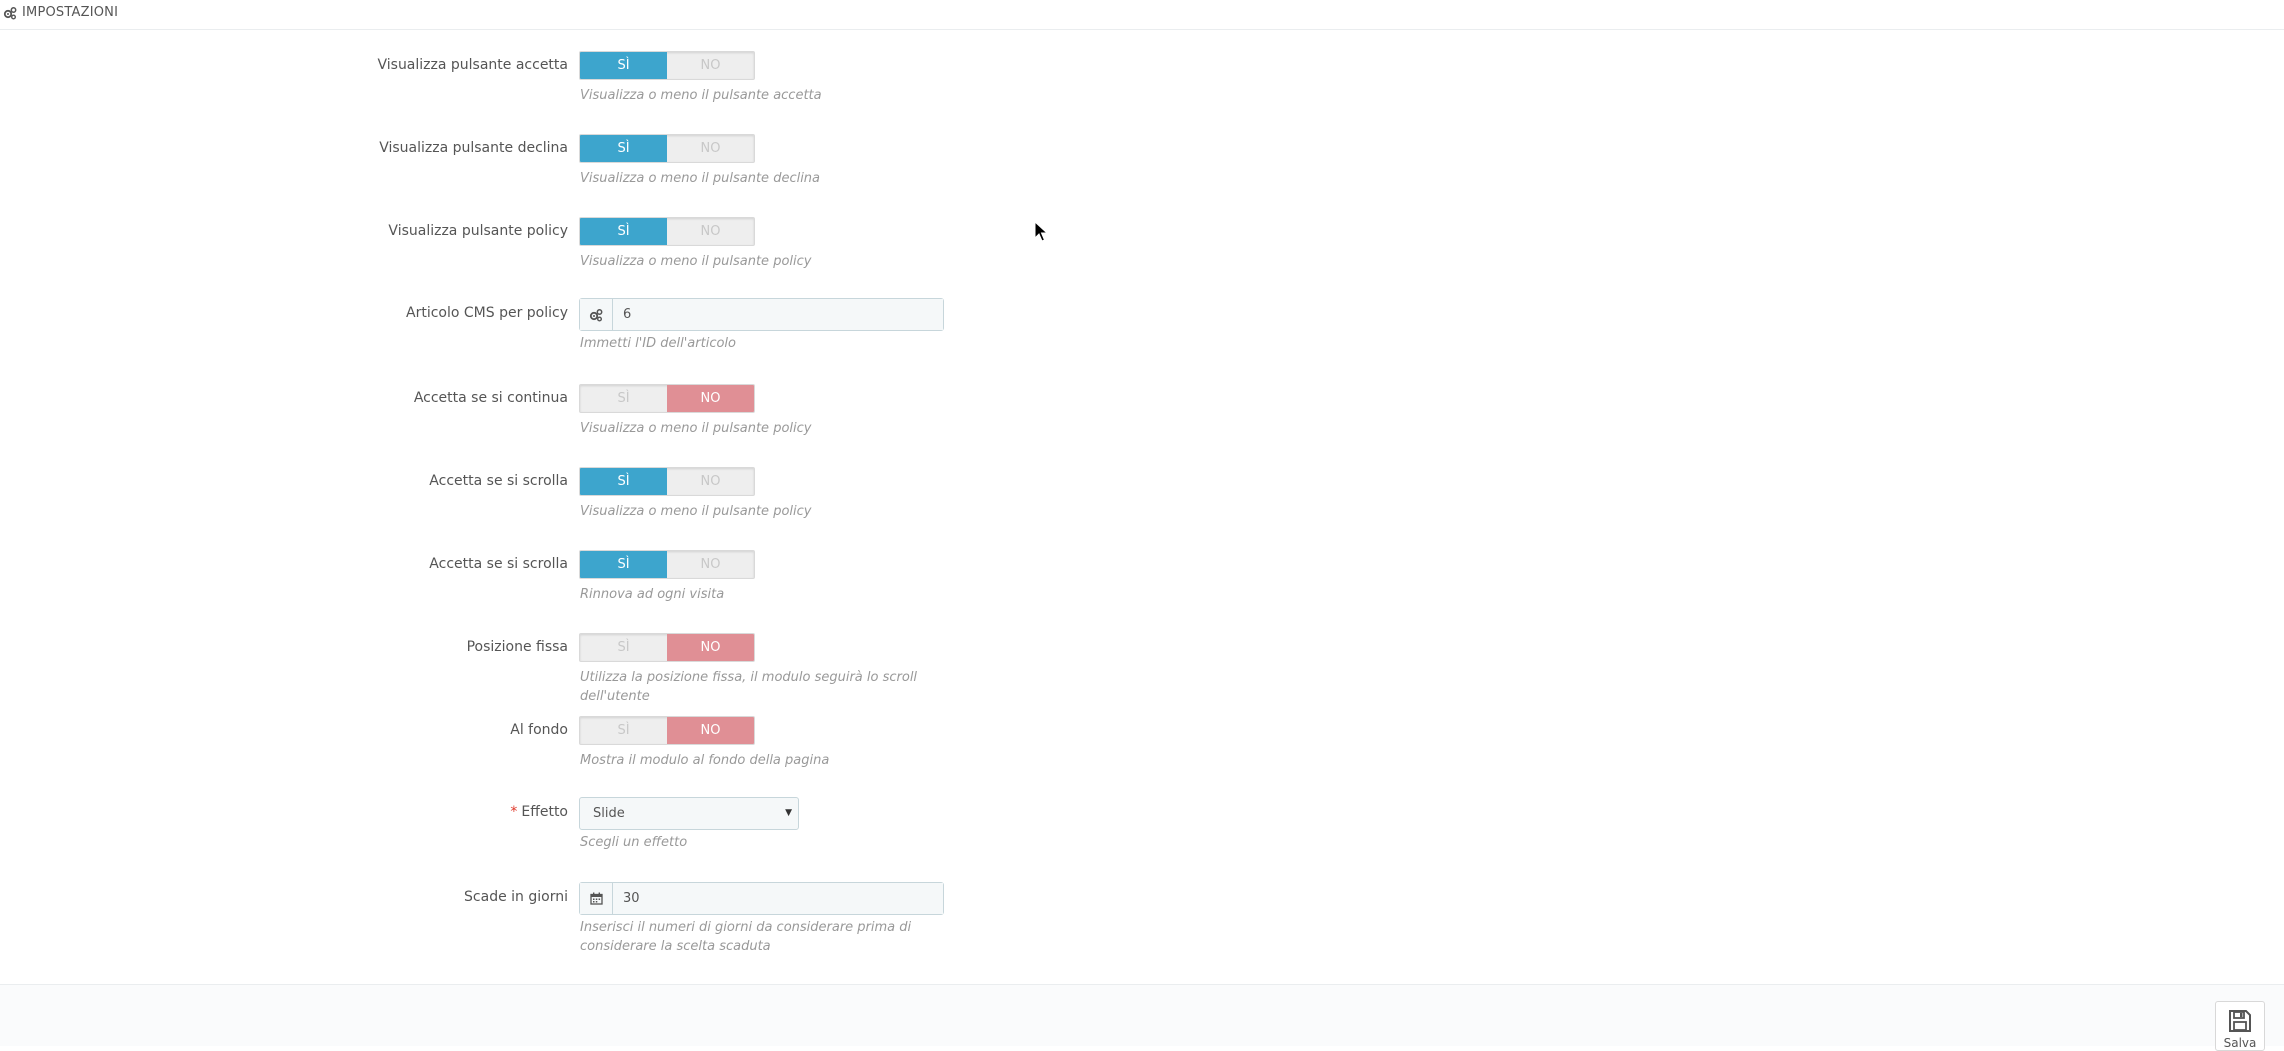  I want to click on save-button: Salva, so click(2240, 1026).